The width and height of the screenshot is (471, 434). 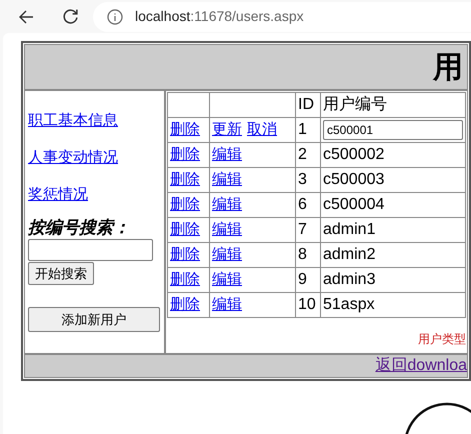 I want to click on url-field: localhost:11678/users.aspx, so click(x=282, y=17).